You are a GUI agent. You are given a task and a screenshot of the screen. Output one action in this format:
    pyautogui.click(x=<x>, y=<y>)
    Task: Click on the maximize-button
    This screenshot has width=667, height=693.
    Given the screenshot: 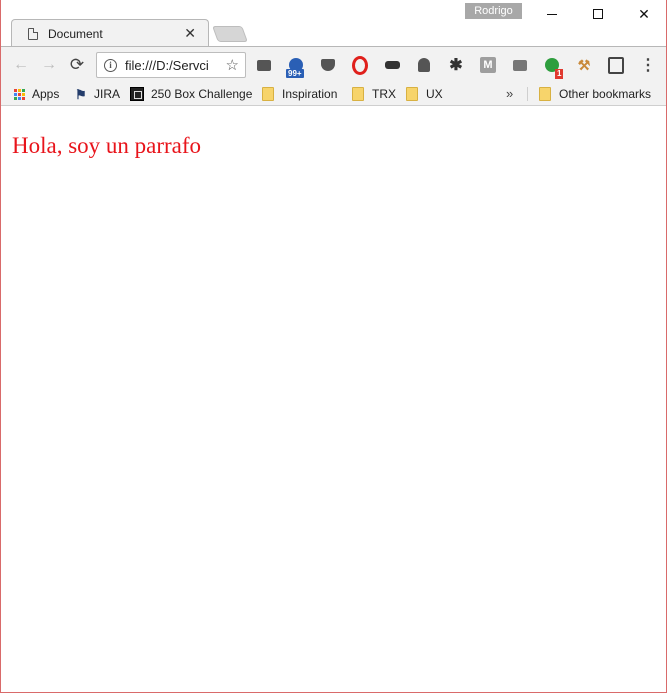 What is the action you would take?
    pyautogui.click(x=598, y=14)
    